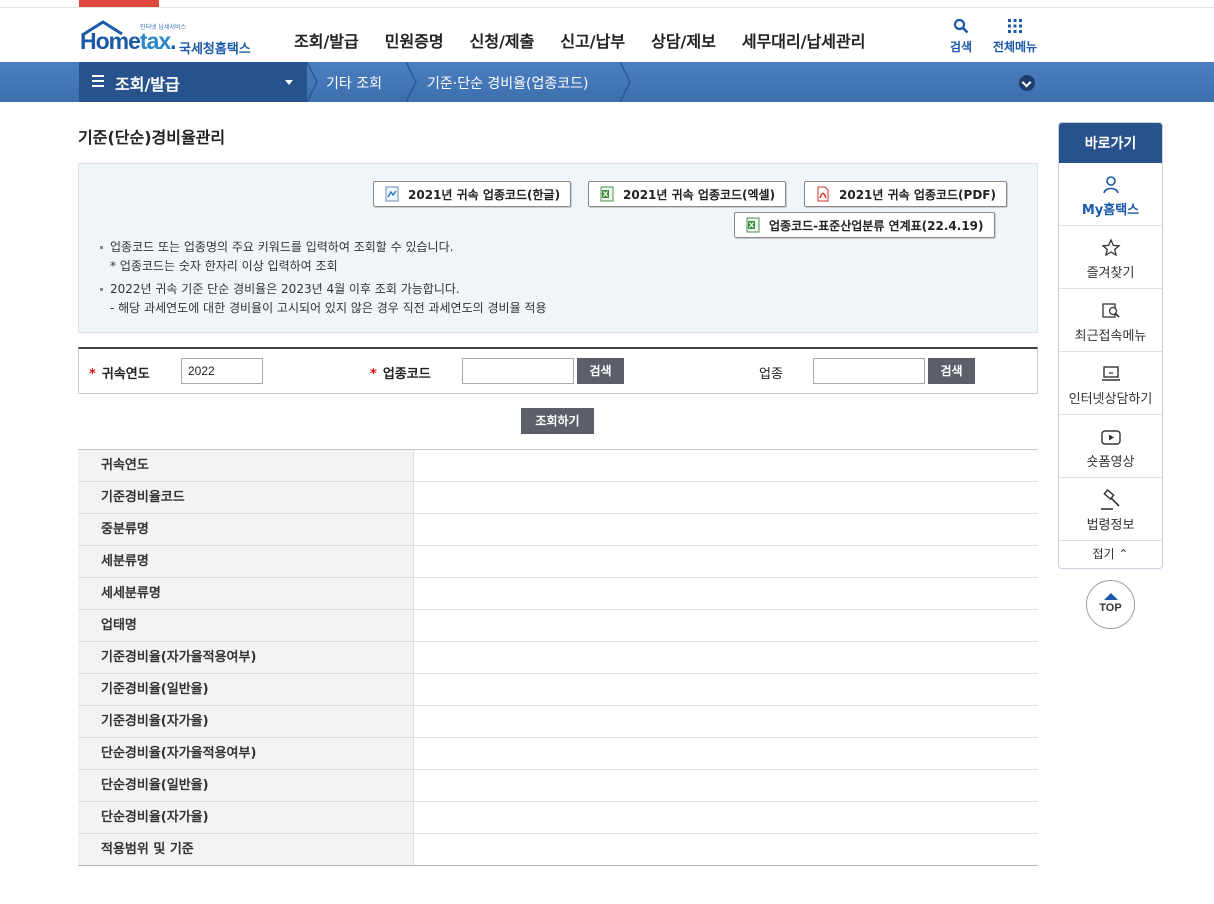  Describe the element at coordinates (961, 47) in the screenshot. I see `search-label: 검색` at that location.